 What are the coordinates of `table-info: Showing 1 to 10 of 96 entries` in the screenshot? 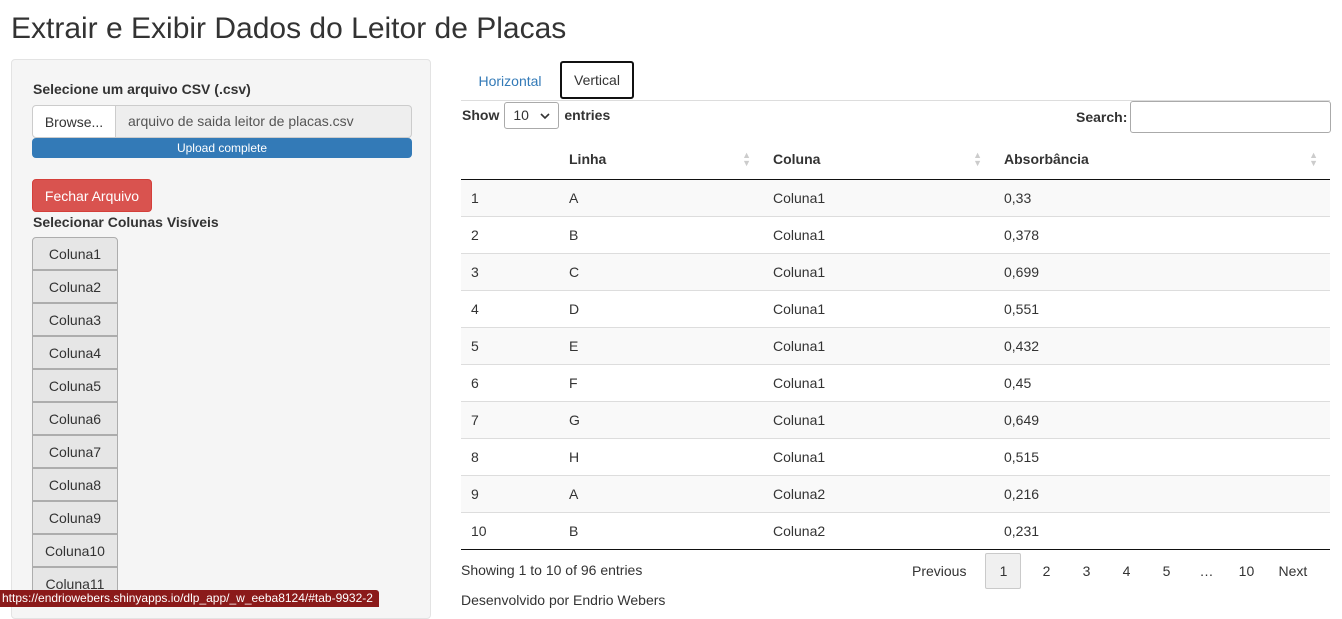 It's located at (552, 570).